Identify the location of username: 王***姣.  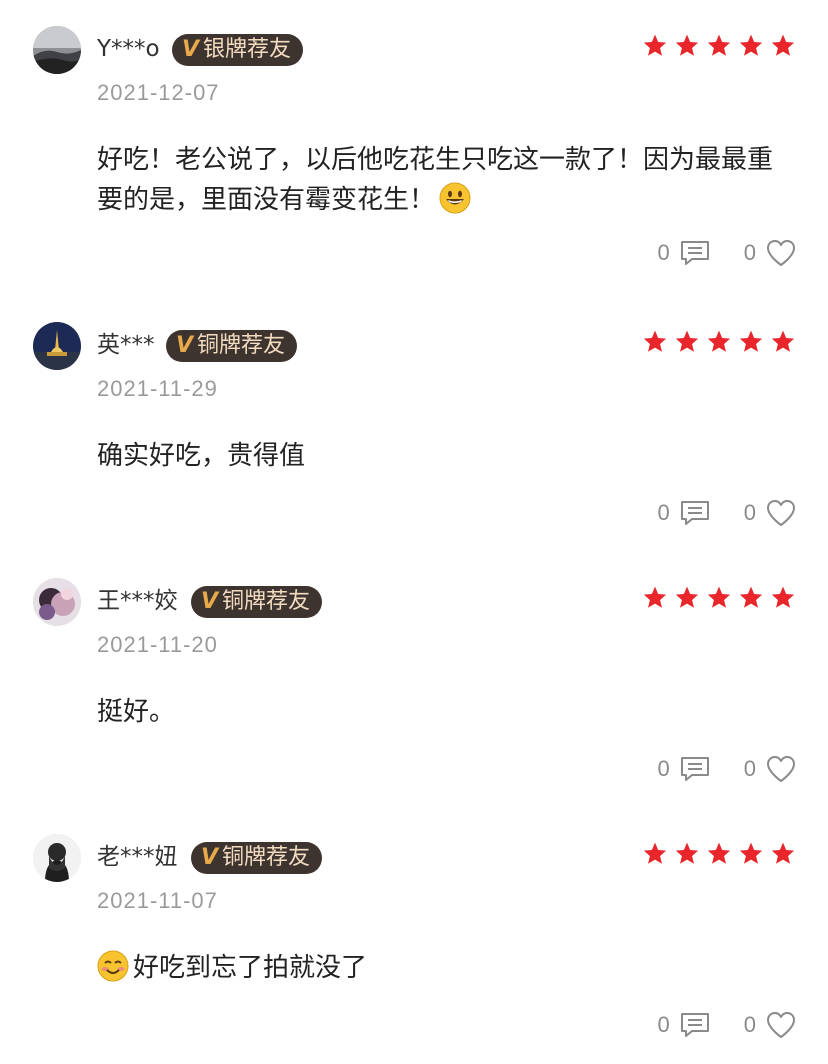
(137, 601).